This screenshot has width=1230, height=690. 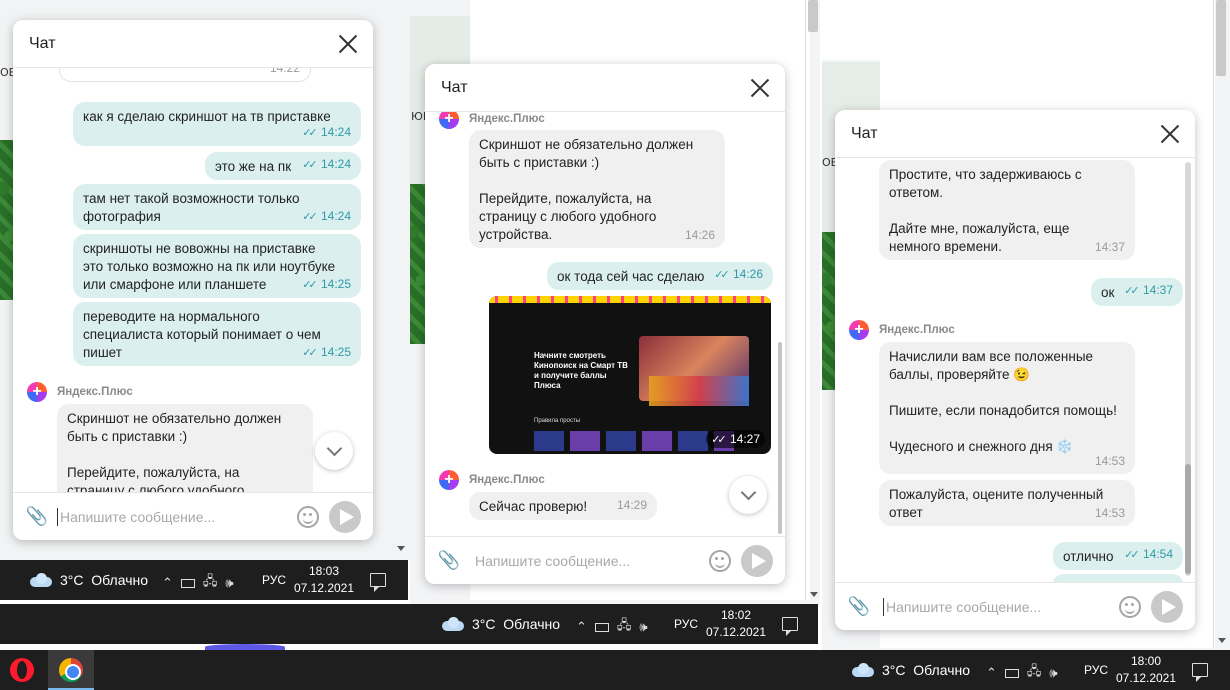 What do you see at coordinates (71, 670) in the screenshot?
I see `chrome-icon` at bounding box center [71, 670].